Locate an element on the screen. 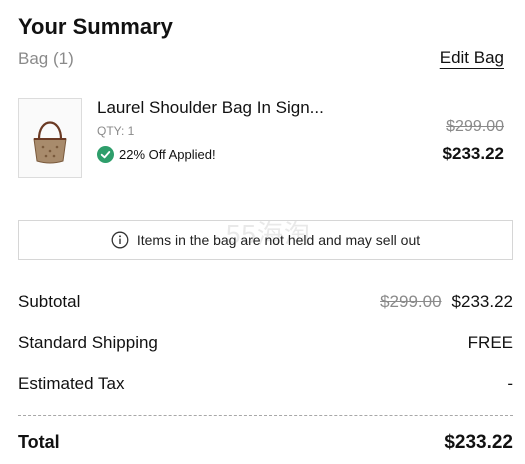 Image resolution: width=525 pixels, height=464 pixels. discount-applied: 22% Off Applied! is located at coordinates (156, 154).